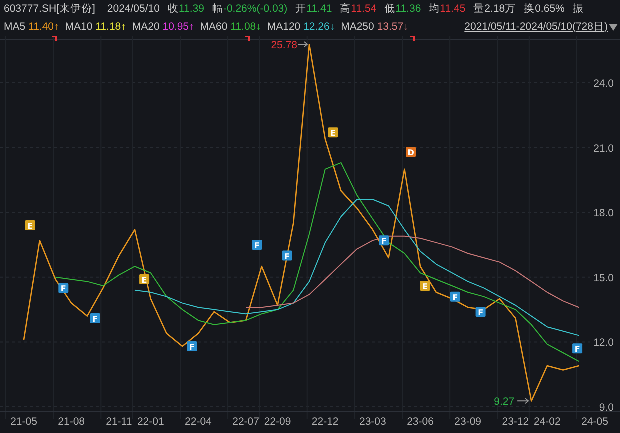 The width and height of the screenshot is (620, 433). Describe the element at coordinates (314, 9) in the screenshot. I see `quote-item: 开11.41` at that location.